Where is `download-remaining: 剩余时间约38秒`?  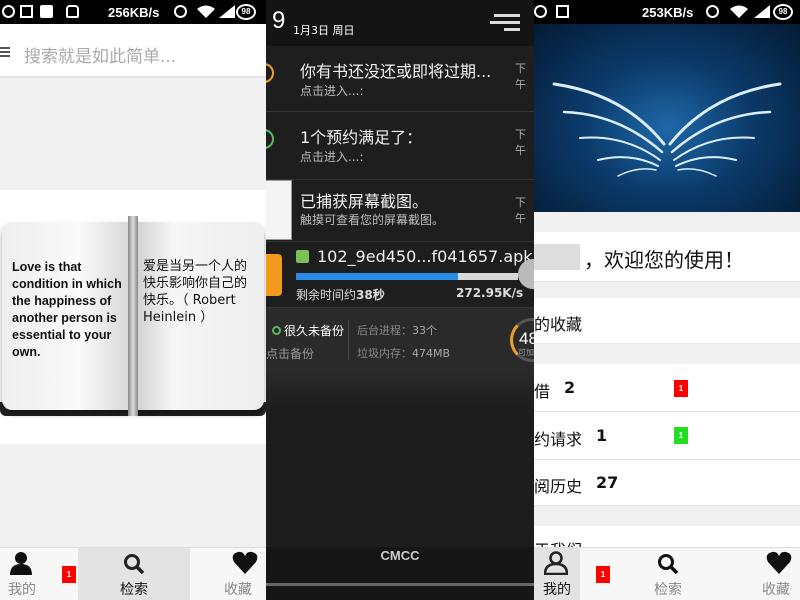
download-remaining: 剩余时间约38秒 is located at coordinates (340, 295).